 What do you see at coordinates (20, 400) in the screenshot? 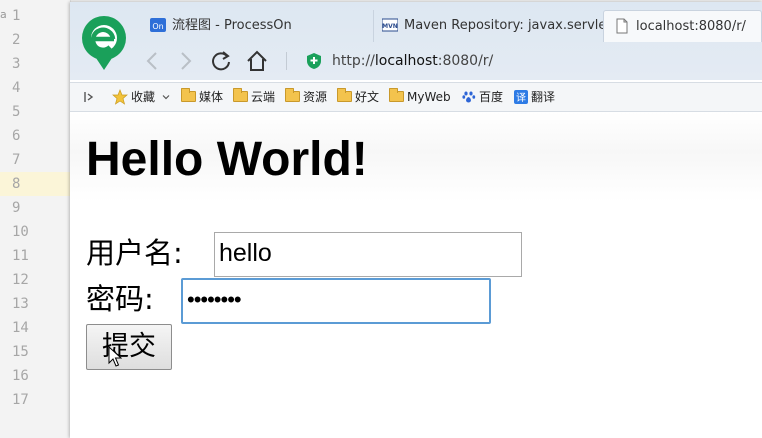
I see `line-number: 17` at bounding box center [20, 400].